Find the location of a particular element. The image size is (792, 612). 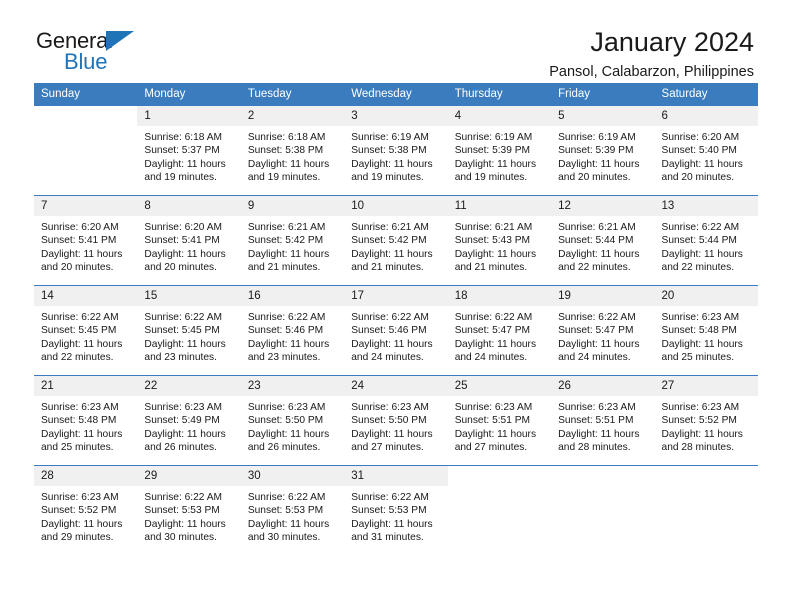

day-number: 21 is located at coordinates (86, 386).